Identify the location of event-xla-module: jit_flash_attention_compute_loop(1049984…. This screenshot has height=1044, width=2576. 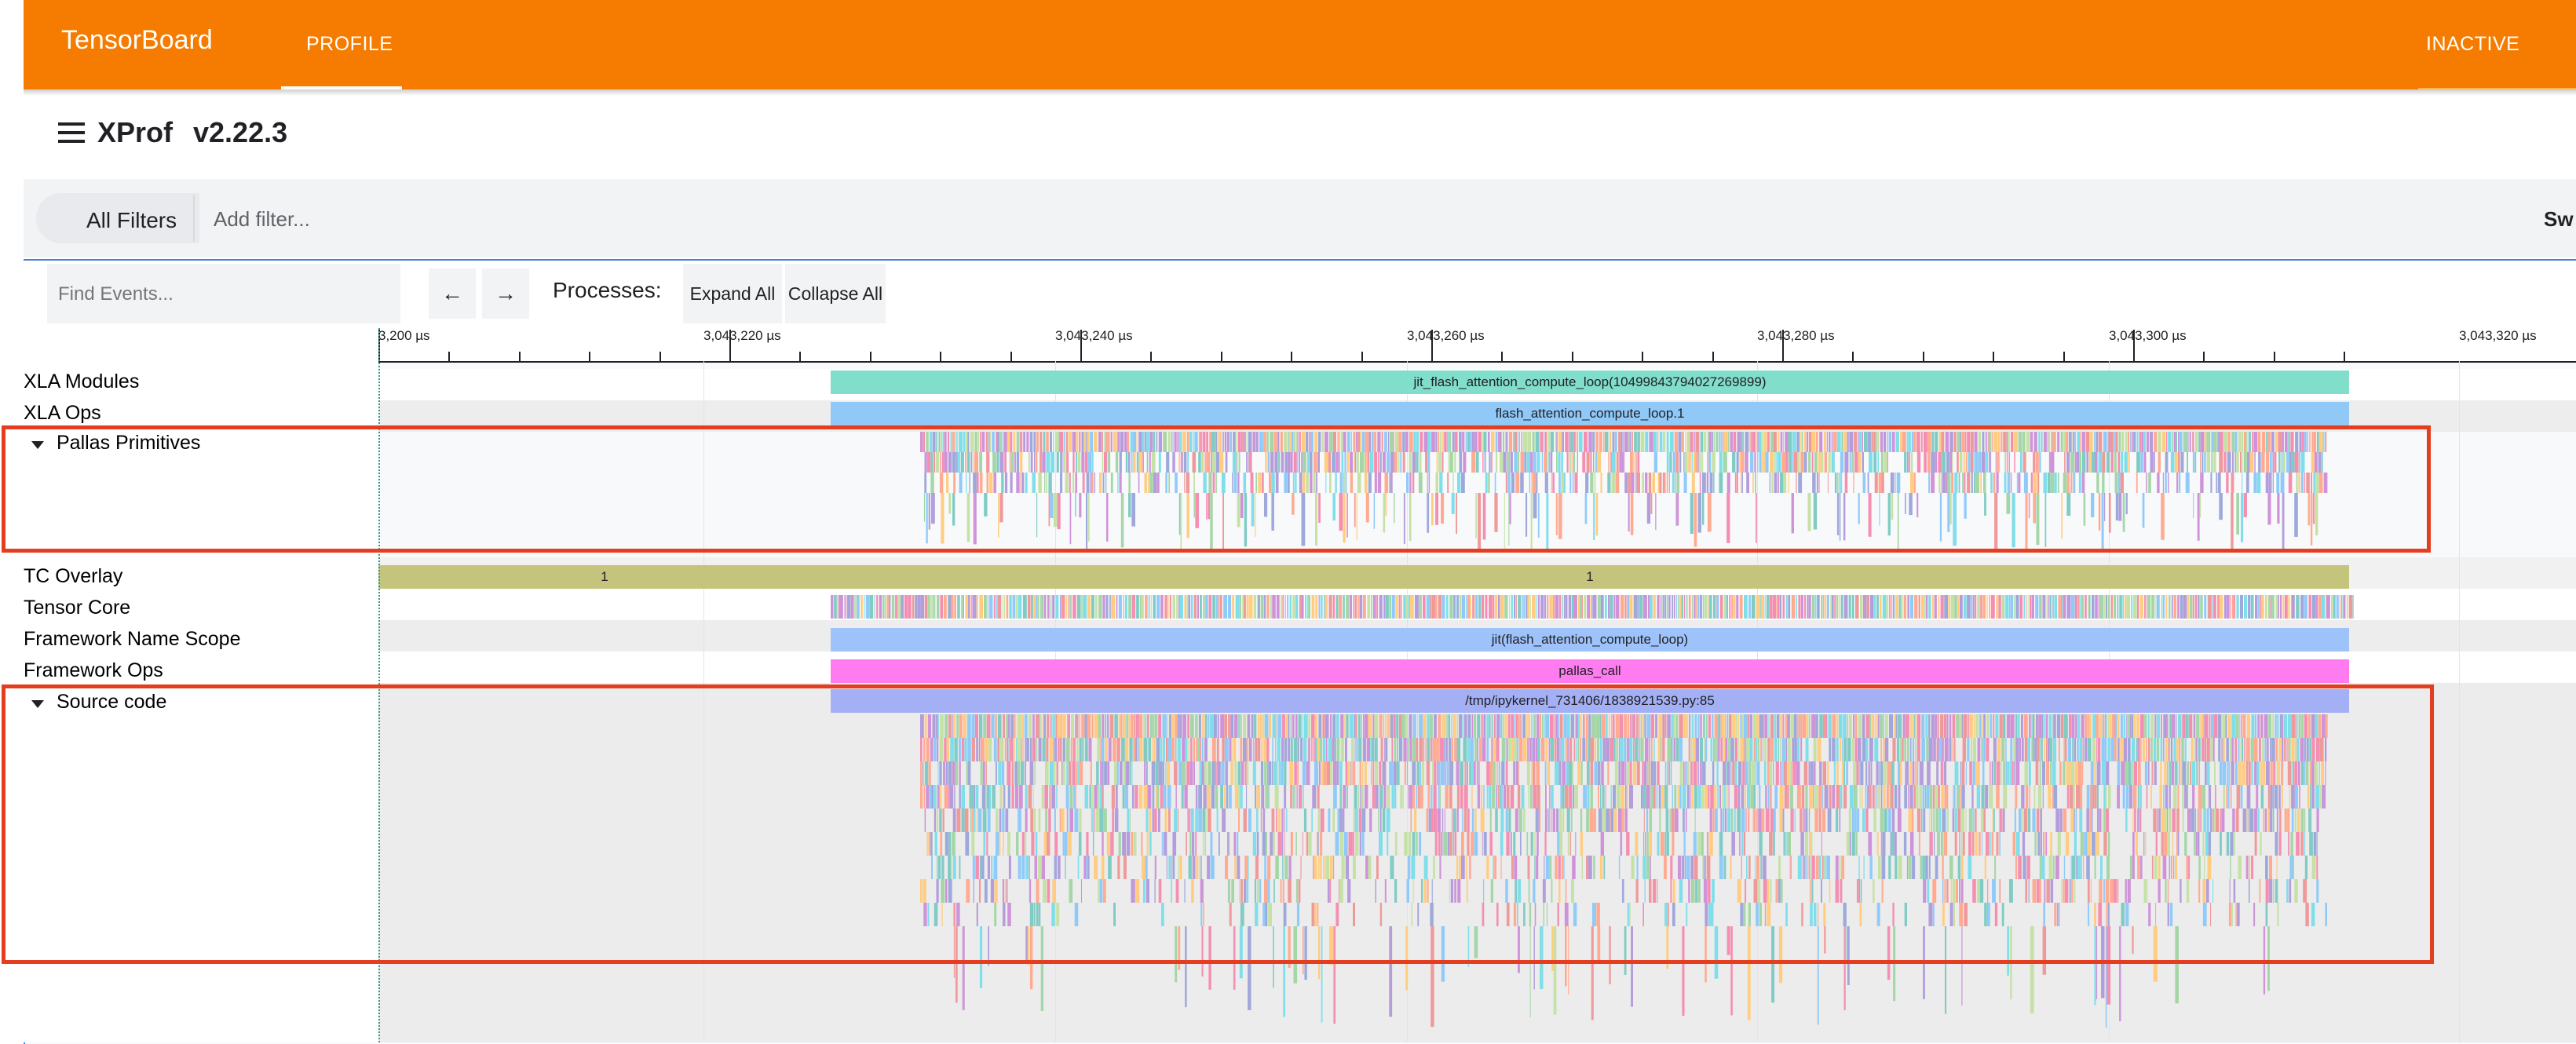
(1590, 382).